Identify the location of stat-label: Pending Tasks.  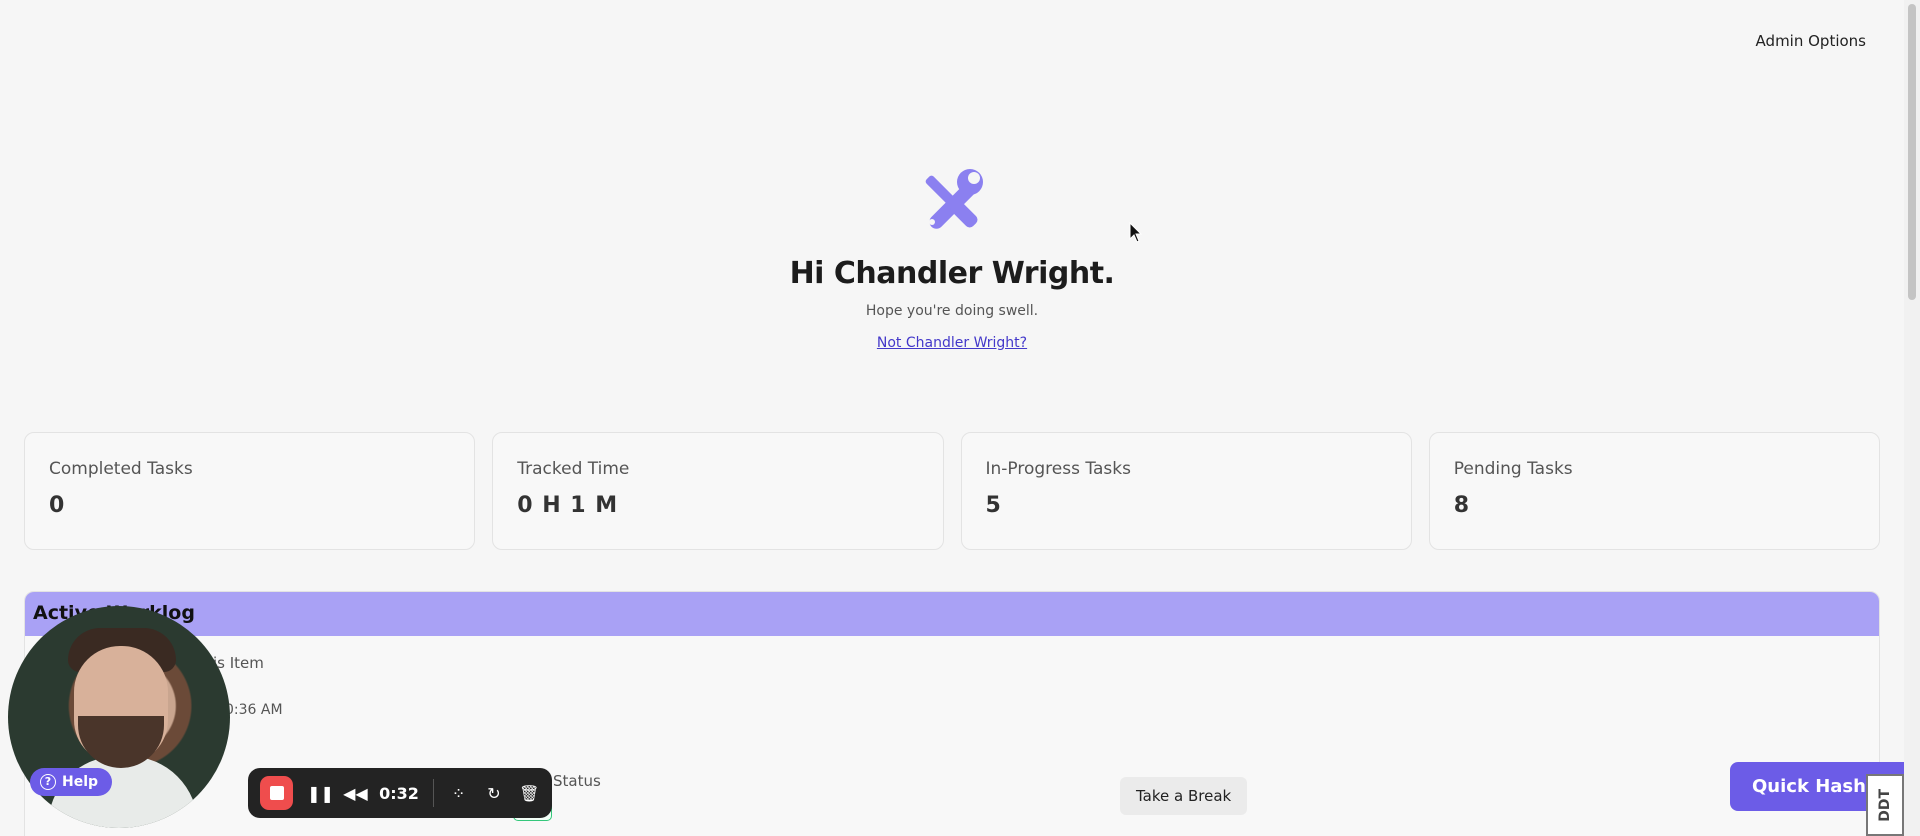
(1513, 469).